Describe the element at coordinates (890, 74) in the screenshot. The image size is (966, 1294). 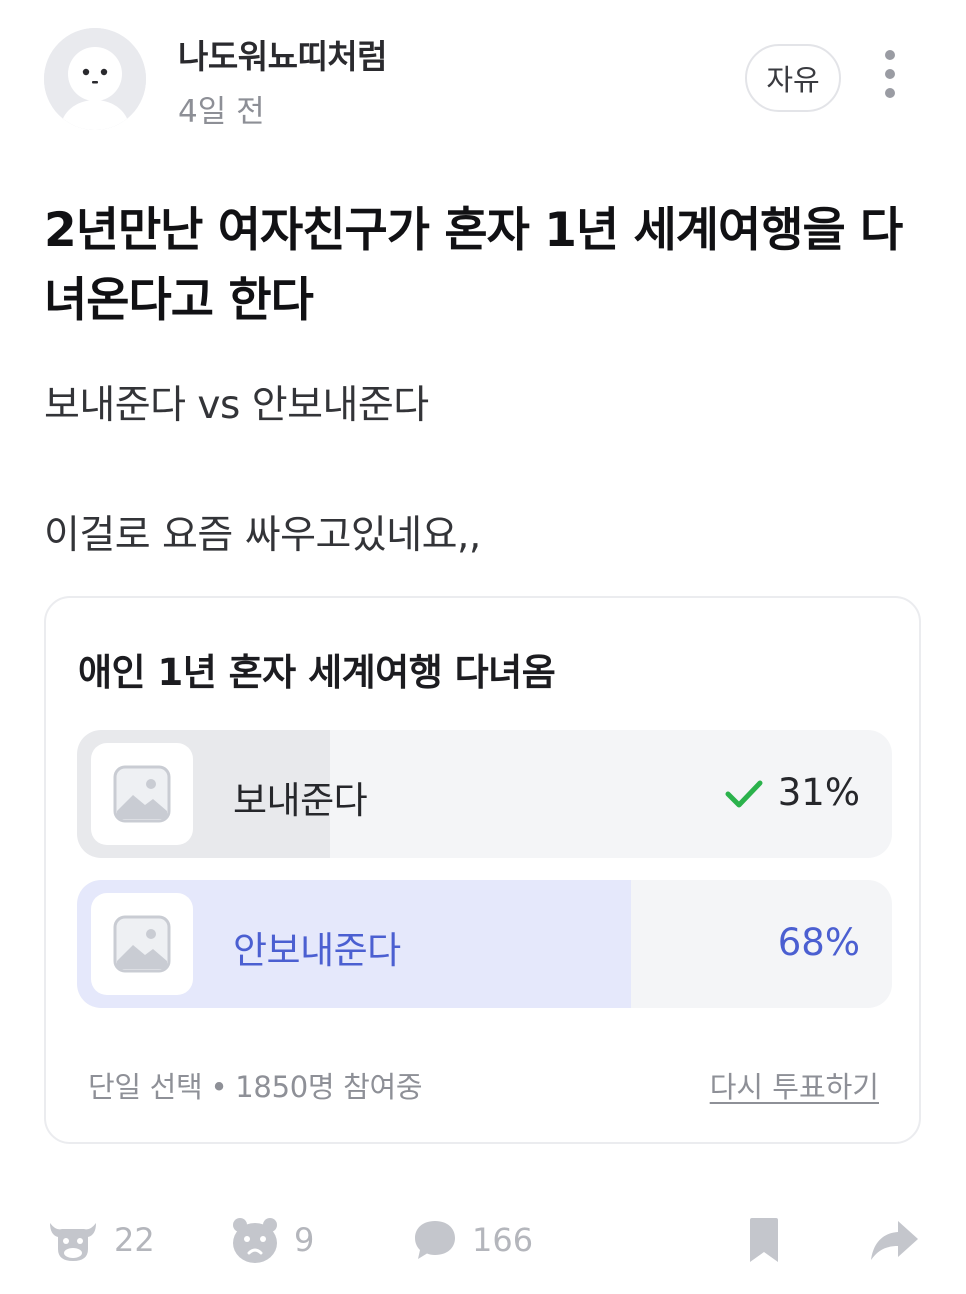
I see `more-options-icon` at that location.